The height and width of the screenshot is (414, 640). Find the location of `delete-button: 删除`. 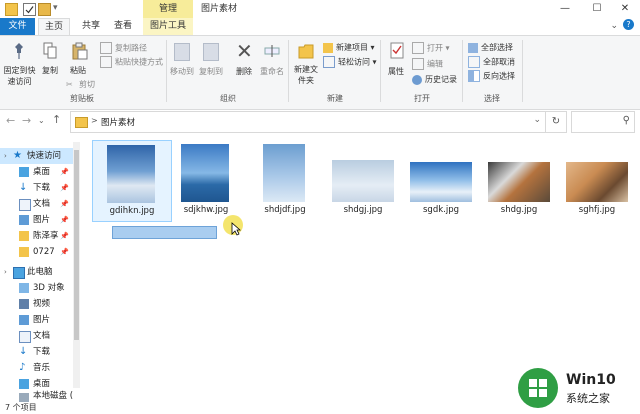

delete-button: 删除 is located at coordinates (244, 71).